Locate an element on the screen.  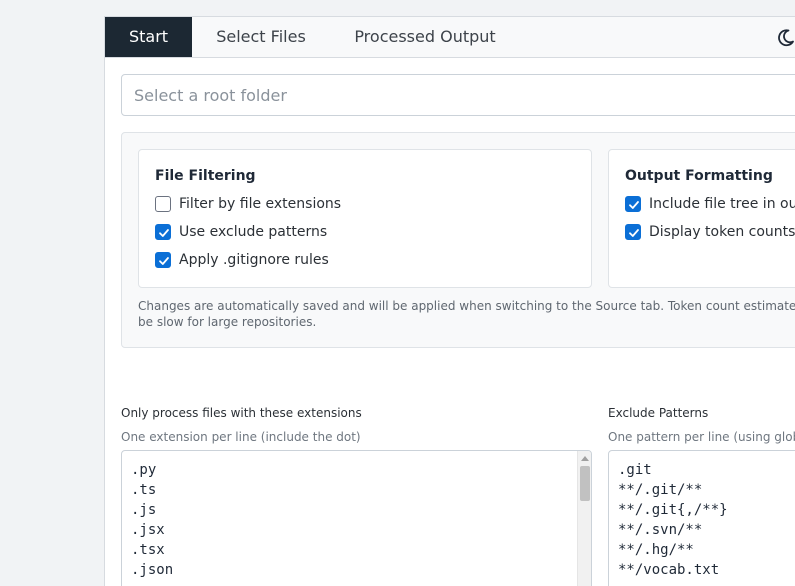
extension-line: .ts is located at coordinates (144, 490).